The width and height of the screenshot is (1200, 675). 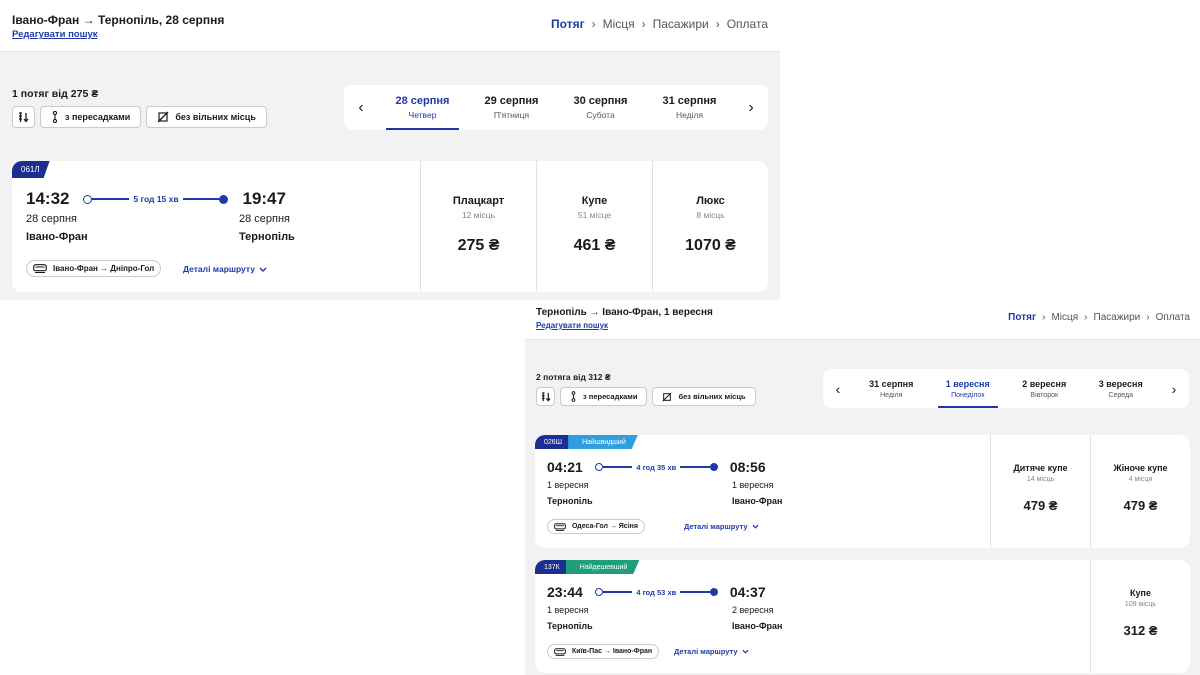 I want to click on date-tab-weekday: П'ятниця, so click(x=511, y=115).